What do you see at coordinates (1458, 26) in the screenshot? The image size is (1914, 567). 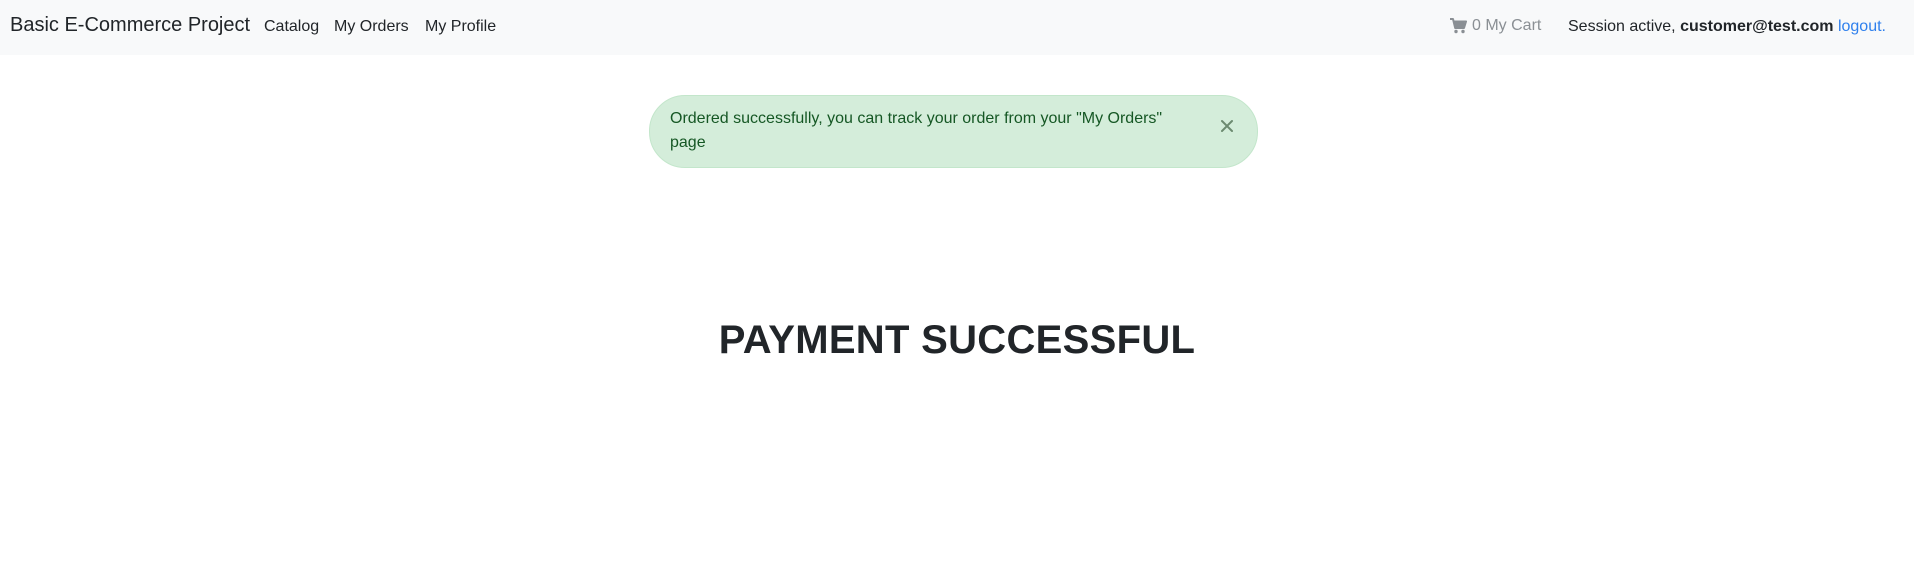 I see `cart-icon` at bounding box center [1458, 26].